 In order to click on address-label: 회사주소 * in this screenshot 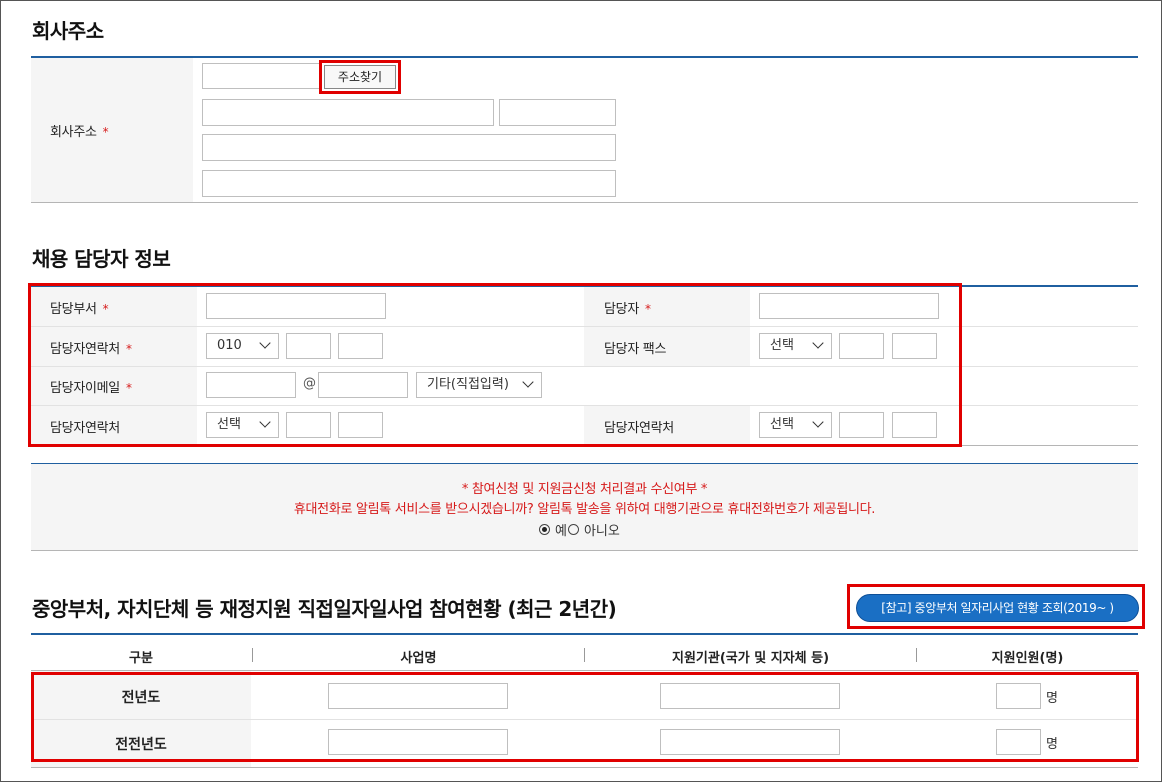, I will do `click(79, 132)`.